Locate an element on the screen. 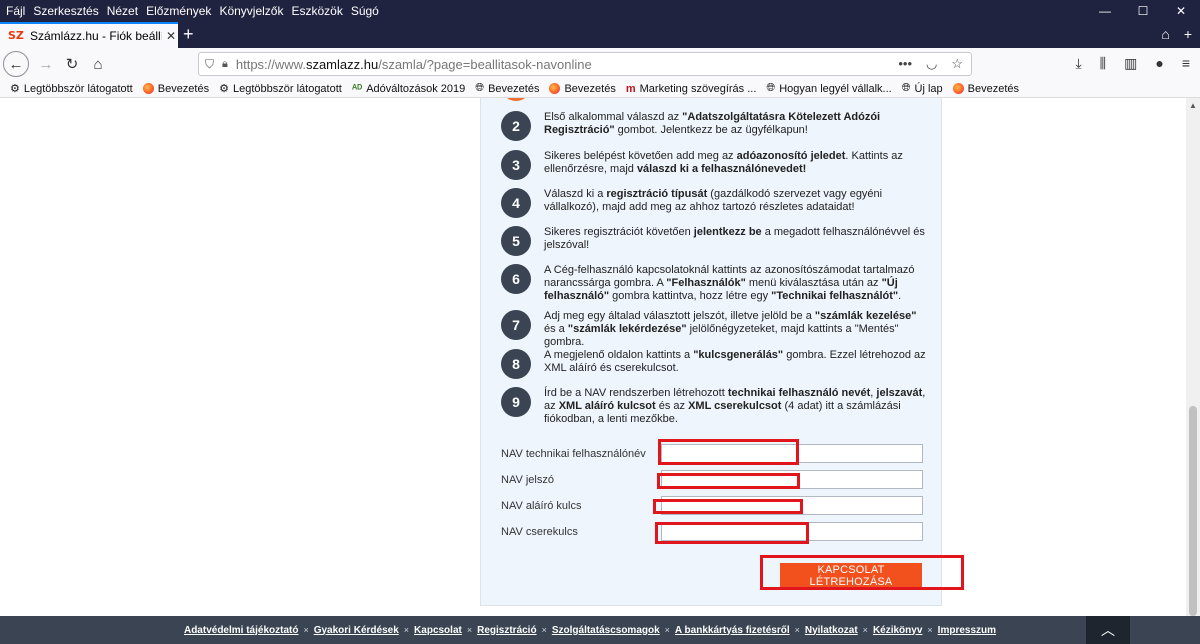 The width and height of the screenshot is (1200, 644). hamburger-menu-icon: ≡ is located at coordinates (1186, 63).